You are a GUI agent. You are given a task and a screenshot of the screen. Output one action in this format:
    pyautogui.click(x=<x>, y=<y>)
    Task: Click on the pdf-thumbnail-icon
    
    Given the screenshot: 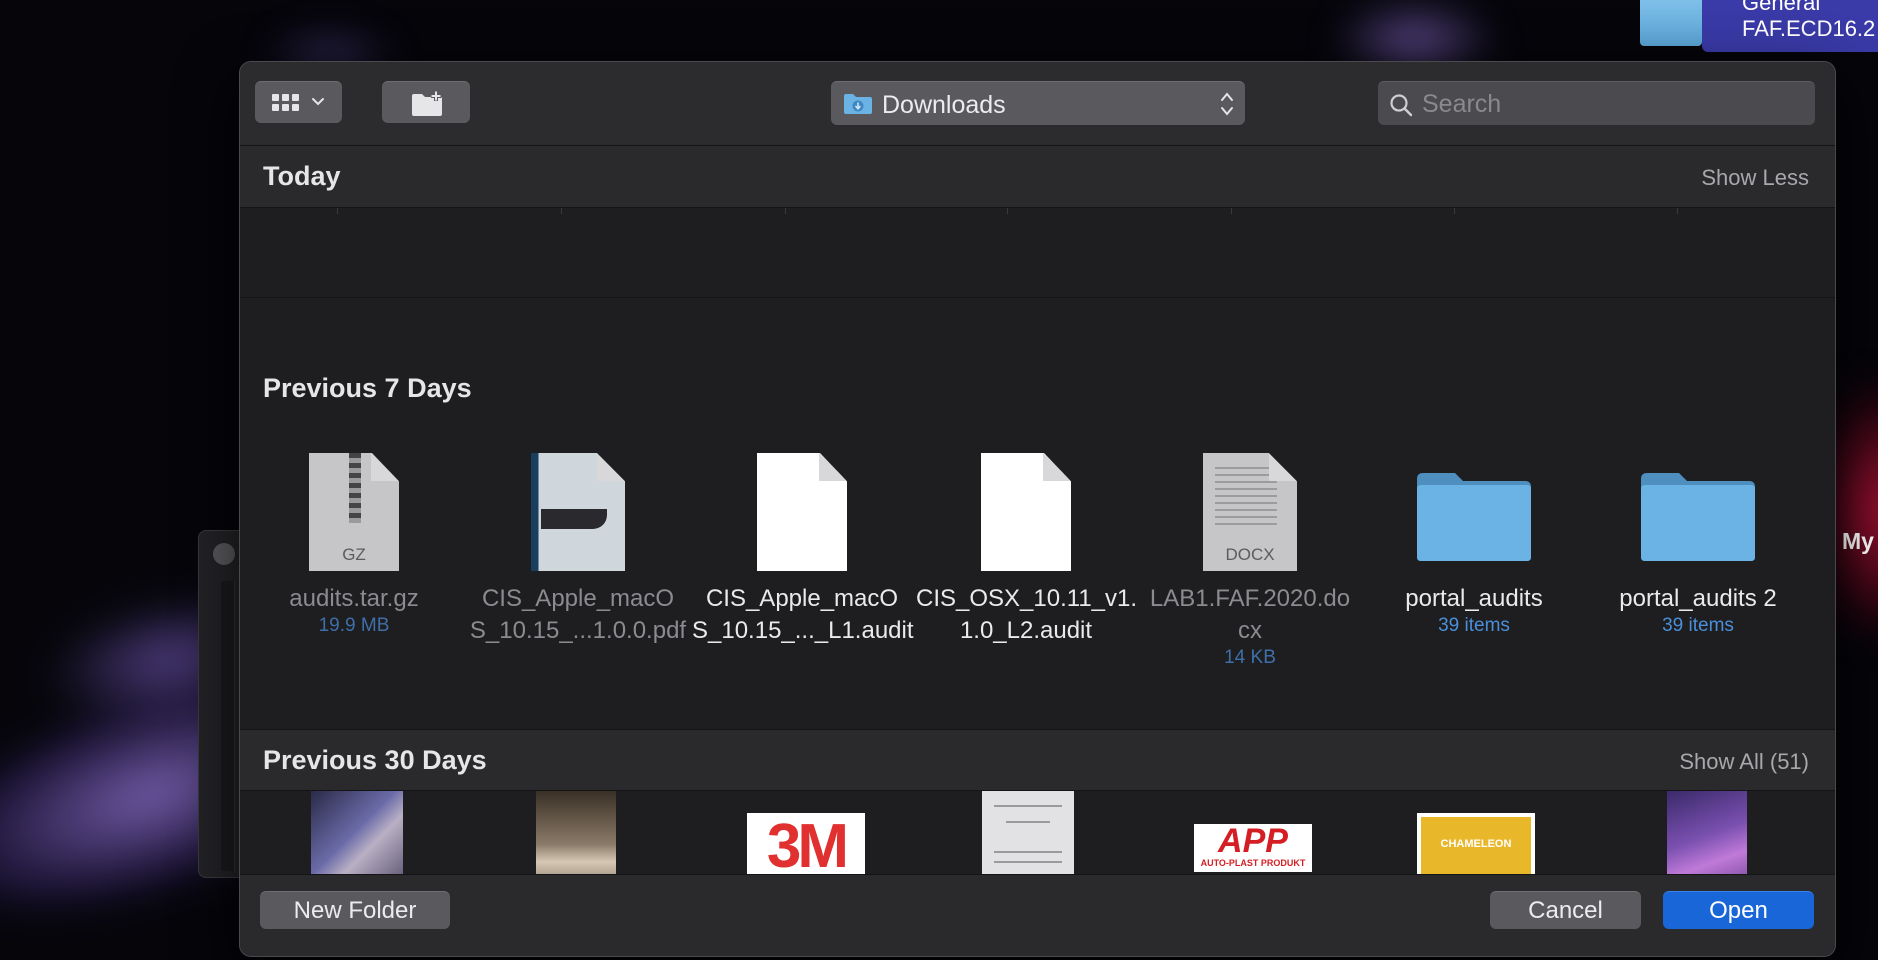 What is the action you would take?
    pyautogui.click(x=578, y=508)
    